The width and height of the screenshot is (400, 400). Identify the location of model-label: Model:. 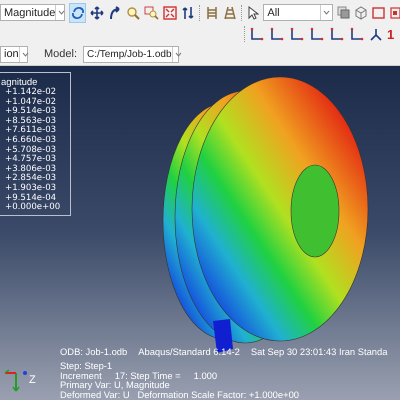
(61, 54).